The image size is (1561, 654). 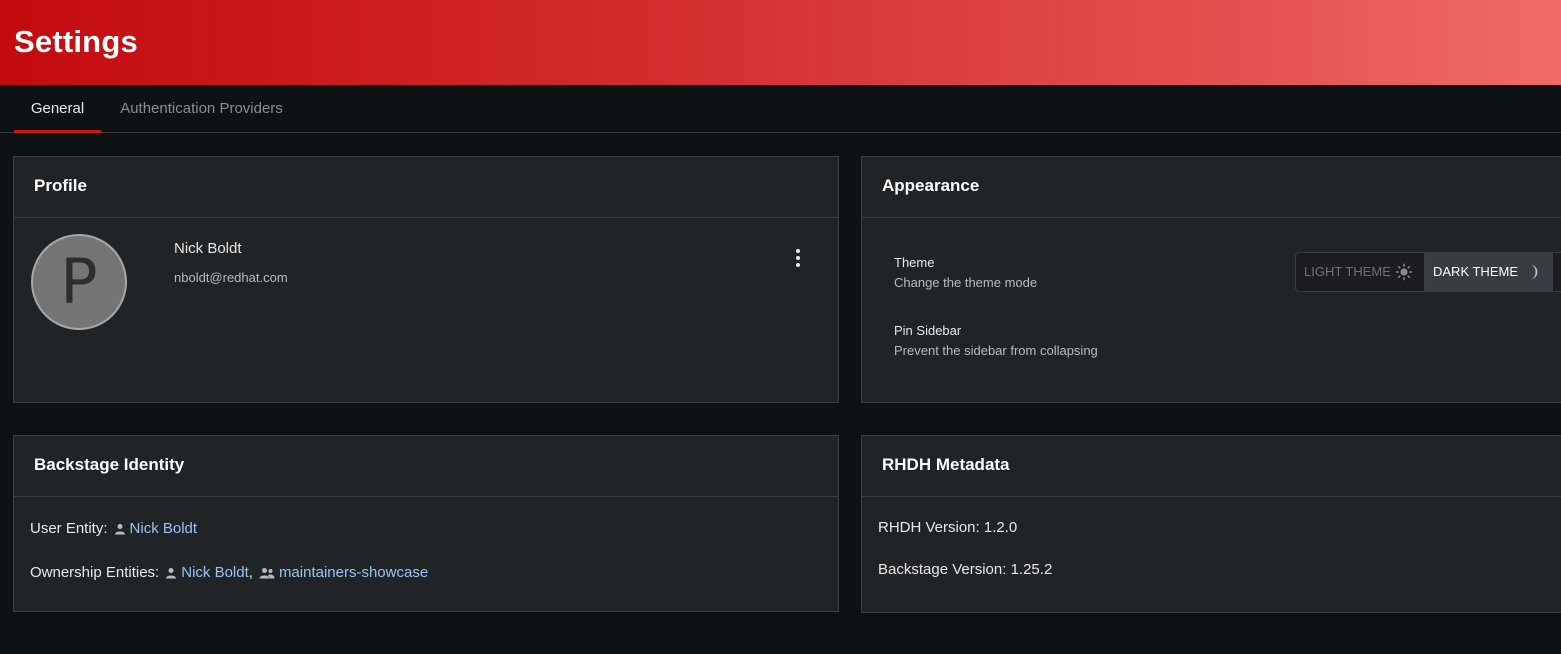 I want to click on auto-theme-button, so click(x=1556, y=272).